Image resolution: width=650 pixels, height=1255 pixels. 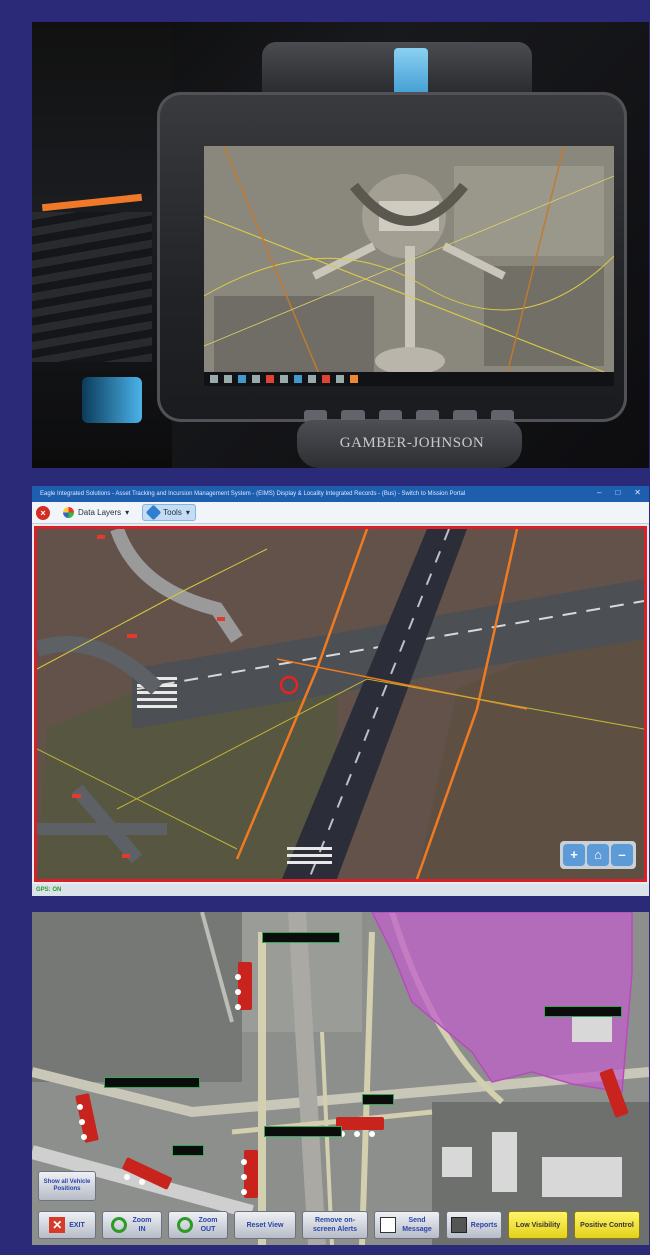 What do you see at coordinates (484, 1225) in the screenshot?
I see `reports-label: Reports` at bounding box center [484, 1225].